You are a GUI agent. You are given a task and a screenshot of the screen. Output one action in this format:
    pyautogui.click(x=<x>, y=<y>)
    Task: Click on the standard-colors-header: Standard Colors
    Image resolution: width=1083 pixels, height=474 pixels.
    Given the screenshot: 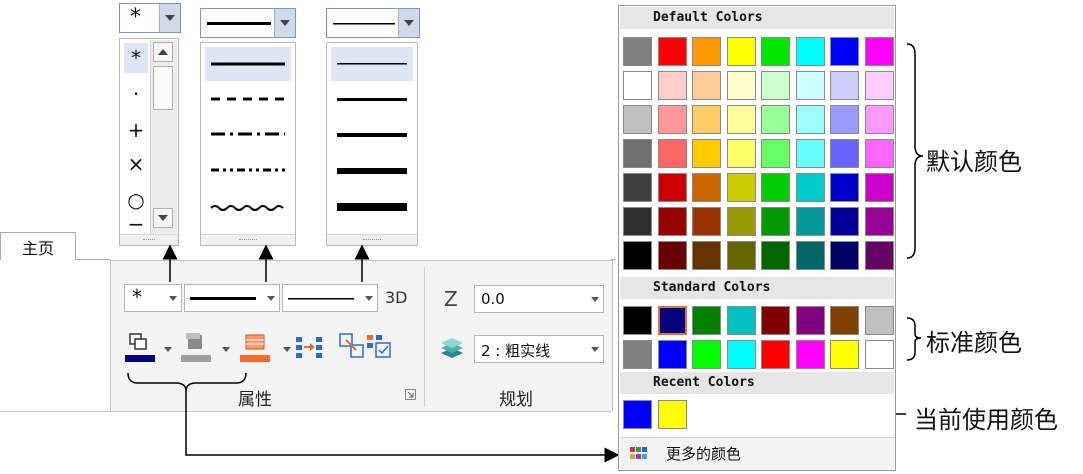 What is the action you would take?
    pyautogui.click(x=757, y=288)
    